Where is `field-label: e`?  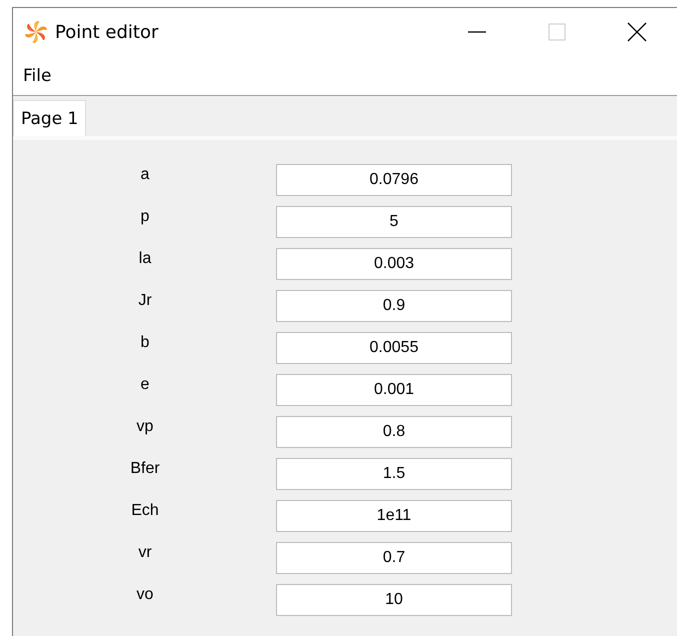
field-label: e is located at coordinates (145, 384).